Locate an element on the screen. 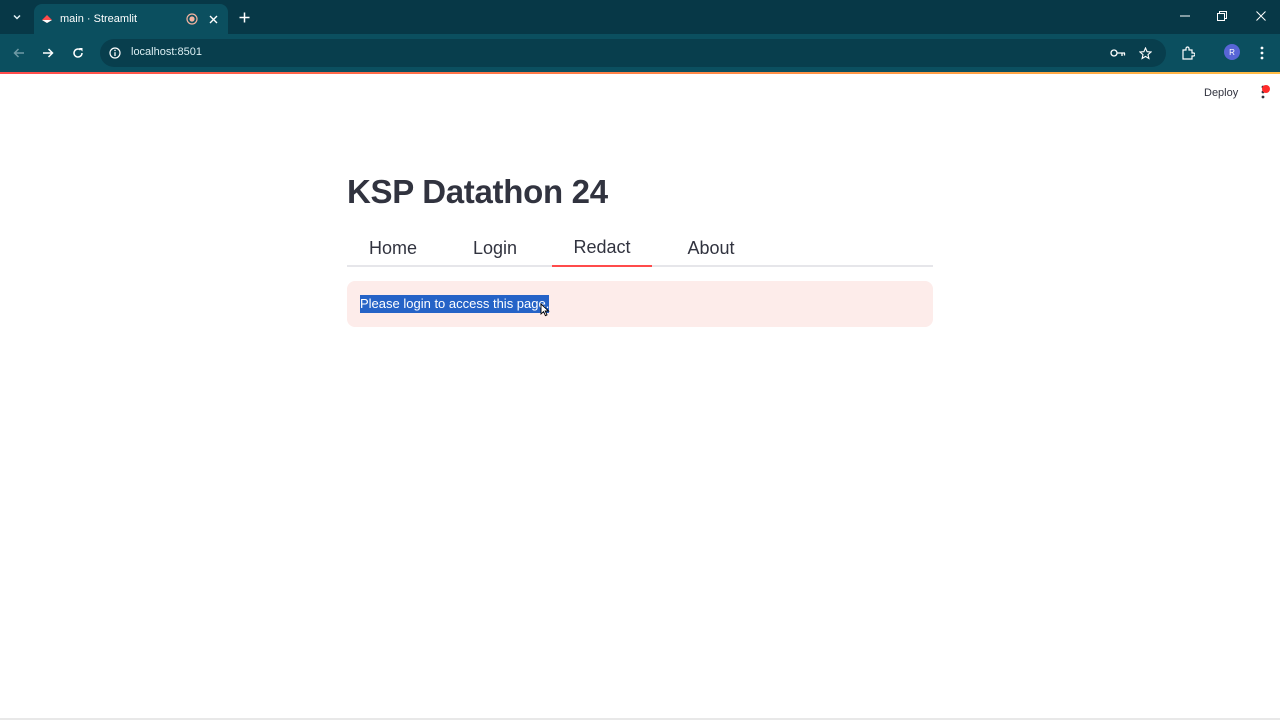 Image resolution: width=1280 pixels, height=720 pixels. close-window-icon is located at coordinates (1261, 16).